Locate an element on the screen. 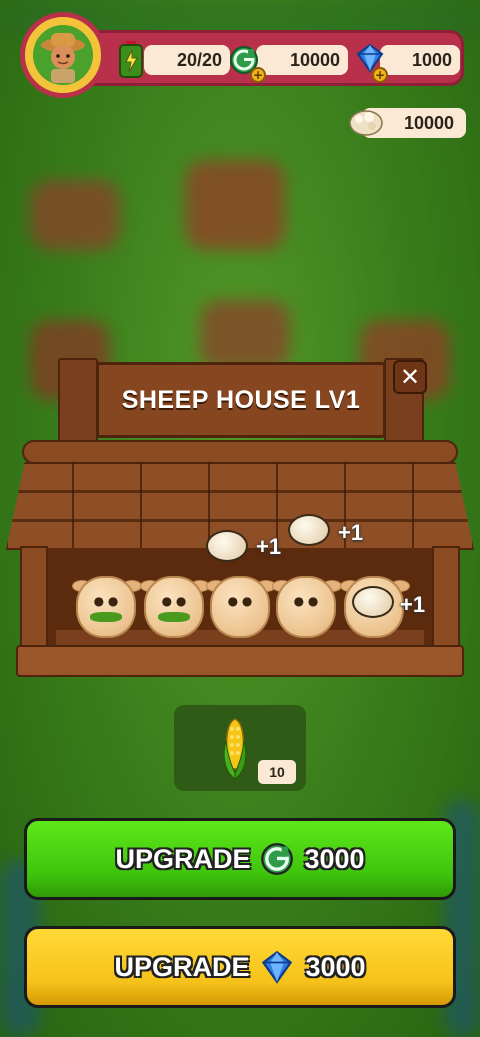  coin-counter: 10000 is located at coordinates (302, 60).